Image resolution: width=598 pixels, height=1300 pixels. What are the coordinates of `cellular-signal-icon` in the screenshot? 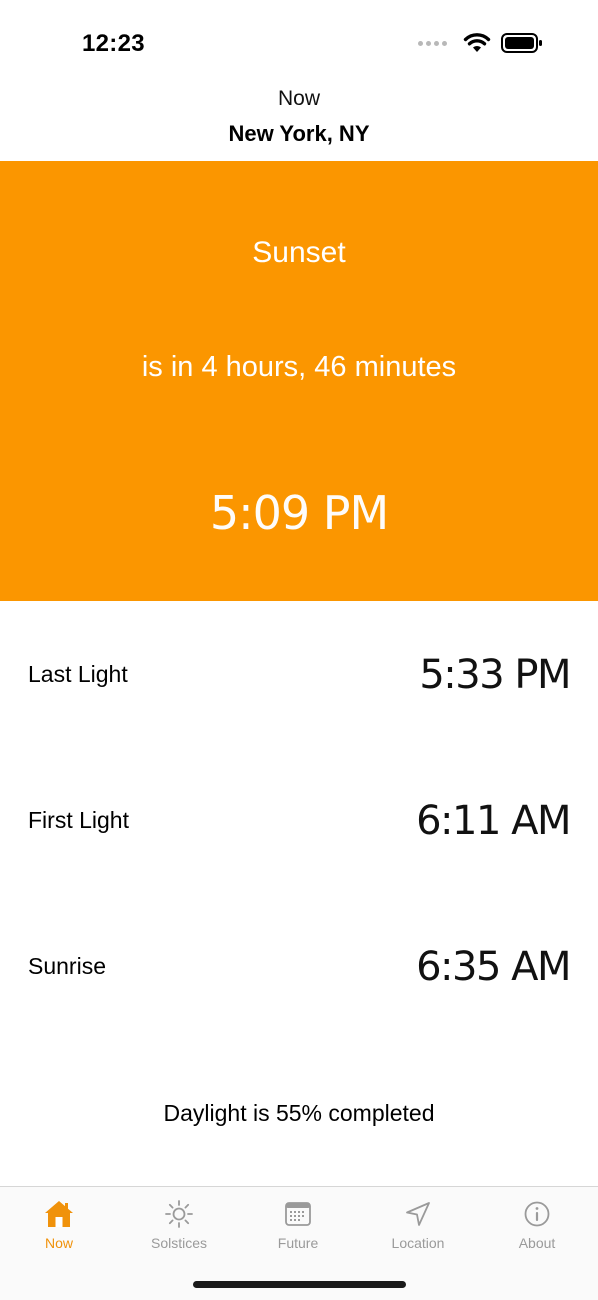 It's located at (432, 43).